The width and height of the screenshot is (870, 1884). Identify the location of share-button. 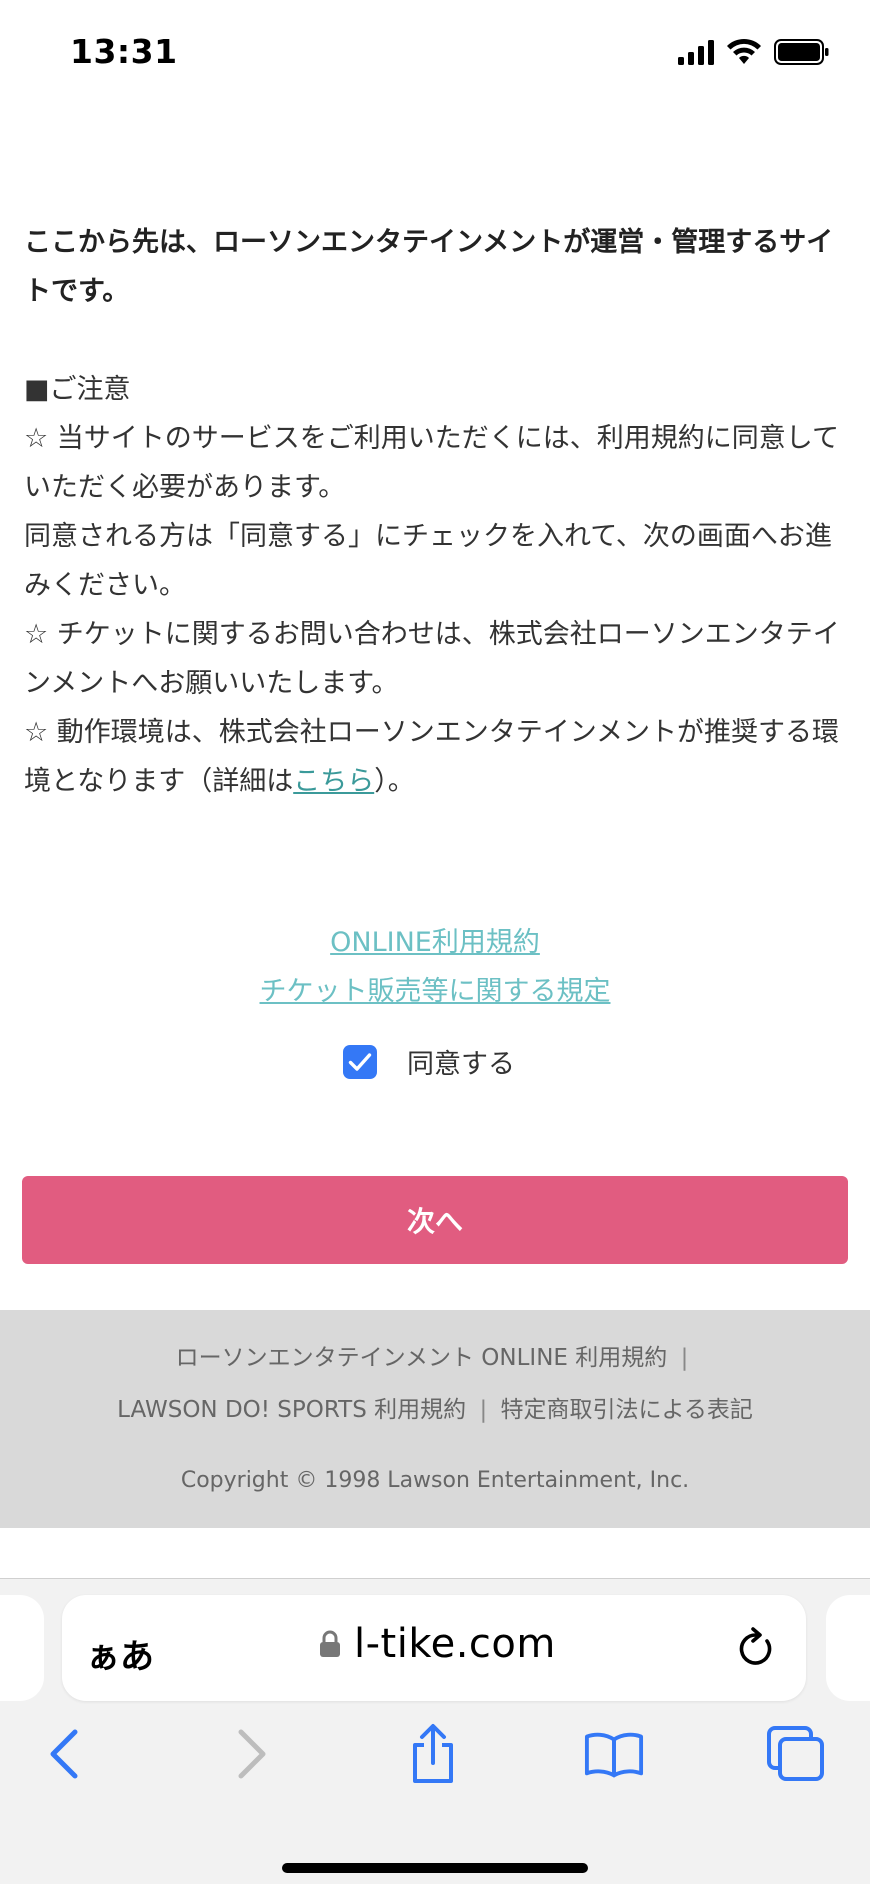
(433, 1754).